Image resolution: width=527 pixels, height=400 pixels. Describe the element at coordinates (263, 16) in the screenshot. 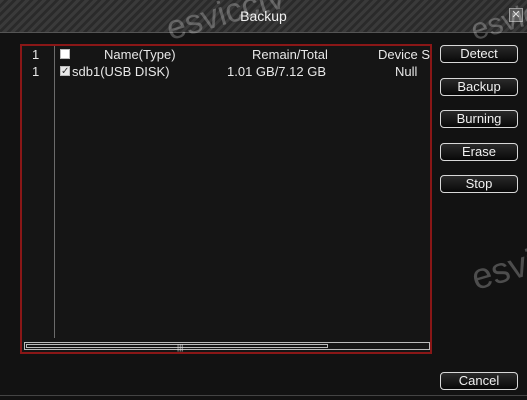

I see `window-title: Backup` at that location.